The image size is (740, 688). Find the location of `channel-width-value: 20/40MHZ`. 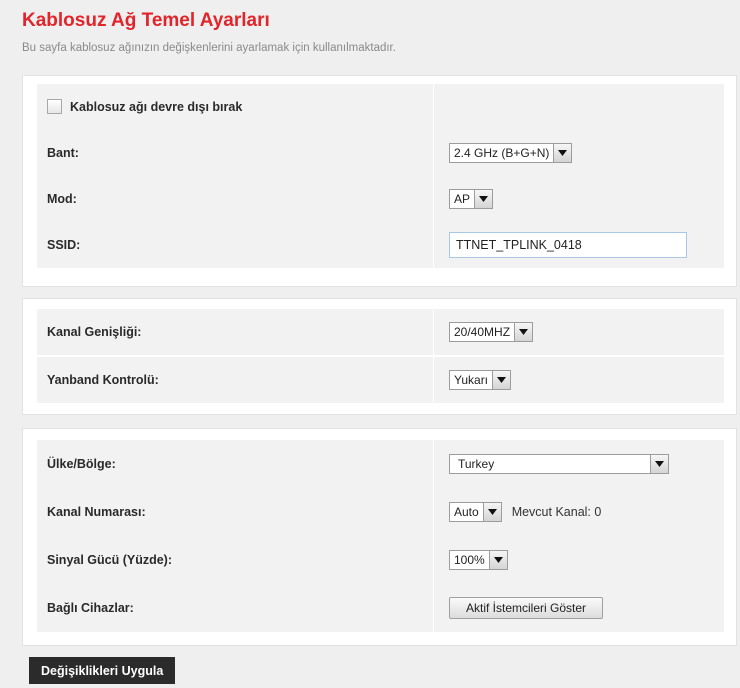

channel-width-value: 20/40MHZ is located at coordinates (482, 332).